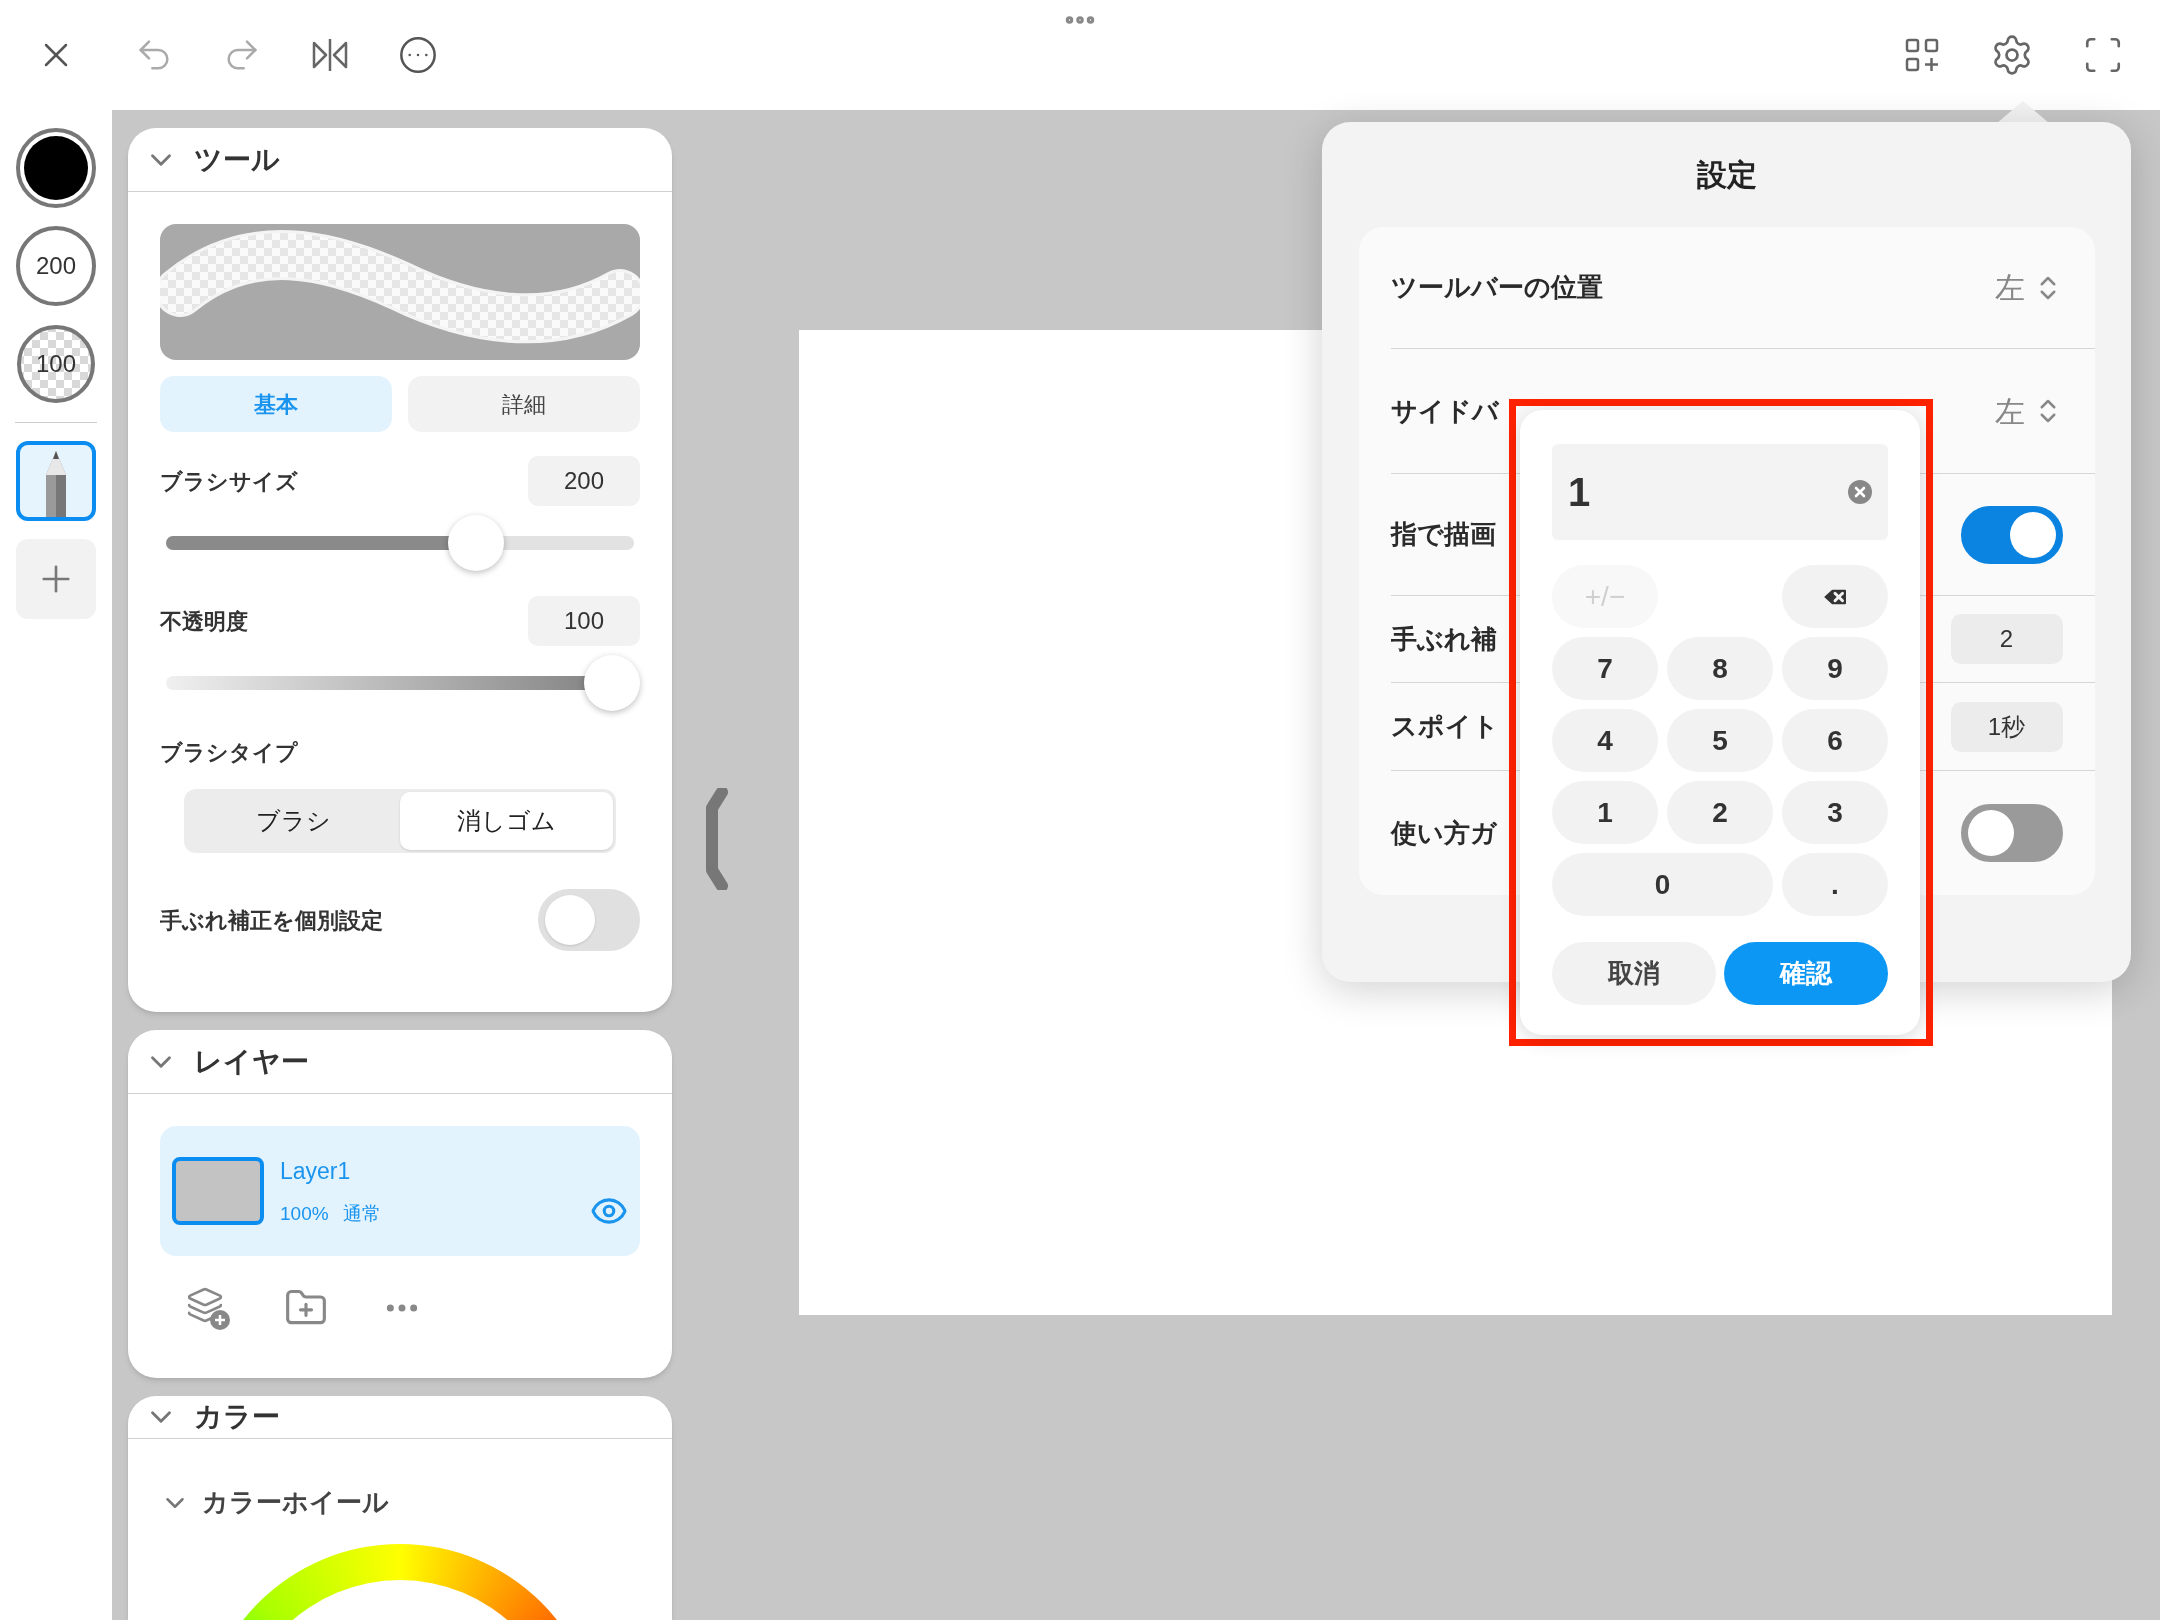 The width and height of the screenshot is (2160, 1620). I want to click on value-field: 100, so click(584, 621).